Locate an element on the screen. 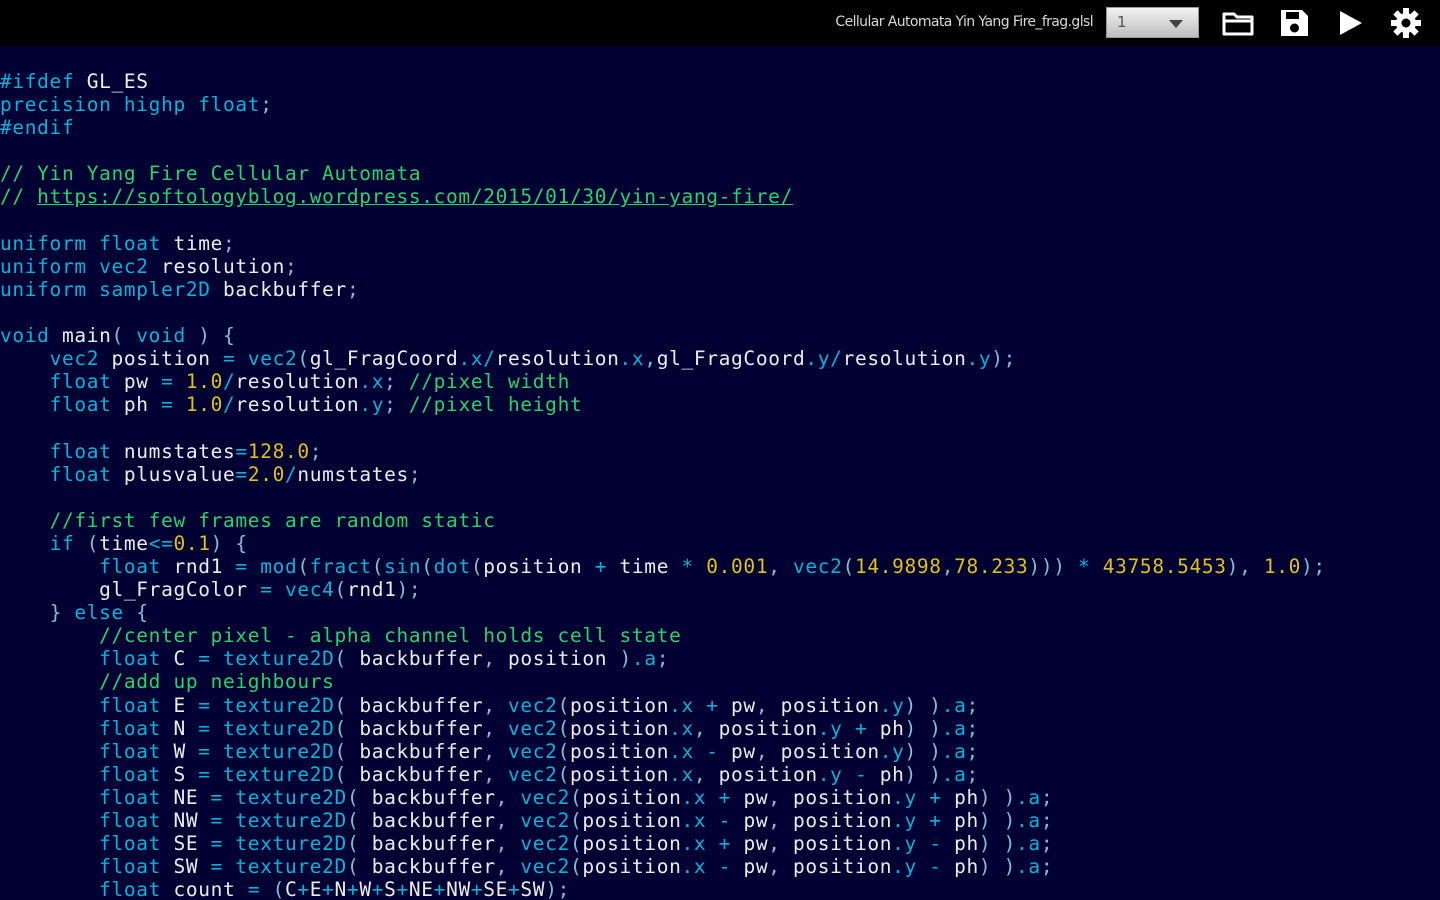 This screenshot has height=900, width=1440. code-line: #ifdef GL_ES is located at coordinates (74, 81).